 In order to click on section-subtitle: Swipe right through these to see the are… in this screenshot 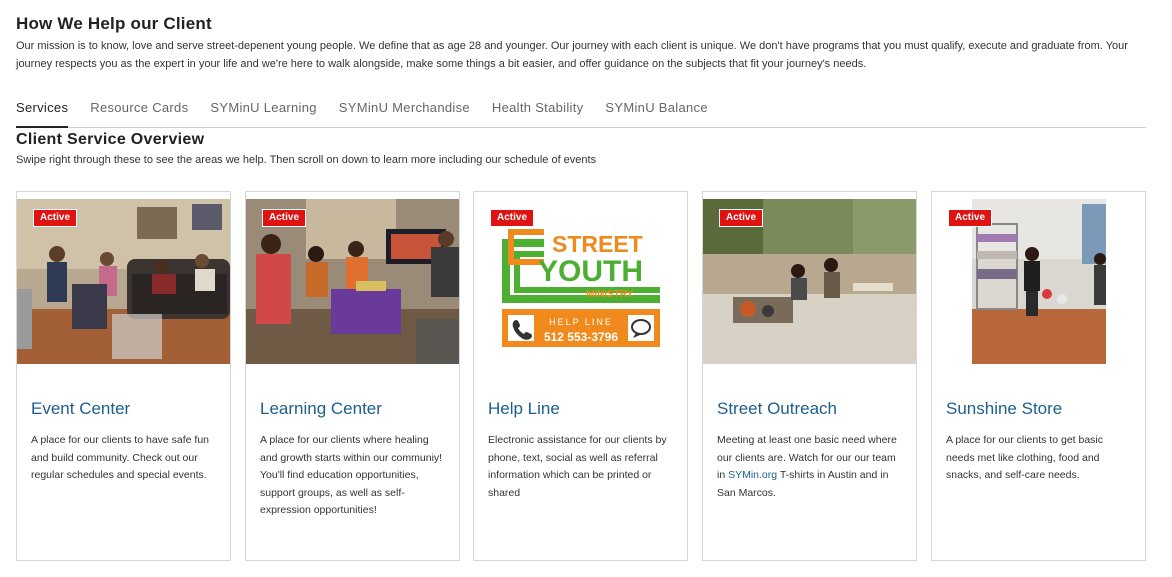, I will do `click(306, 160)`.